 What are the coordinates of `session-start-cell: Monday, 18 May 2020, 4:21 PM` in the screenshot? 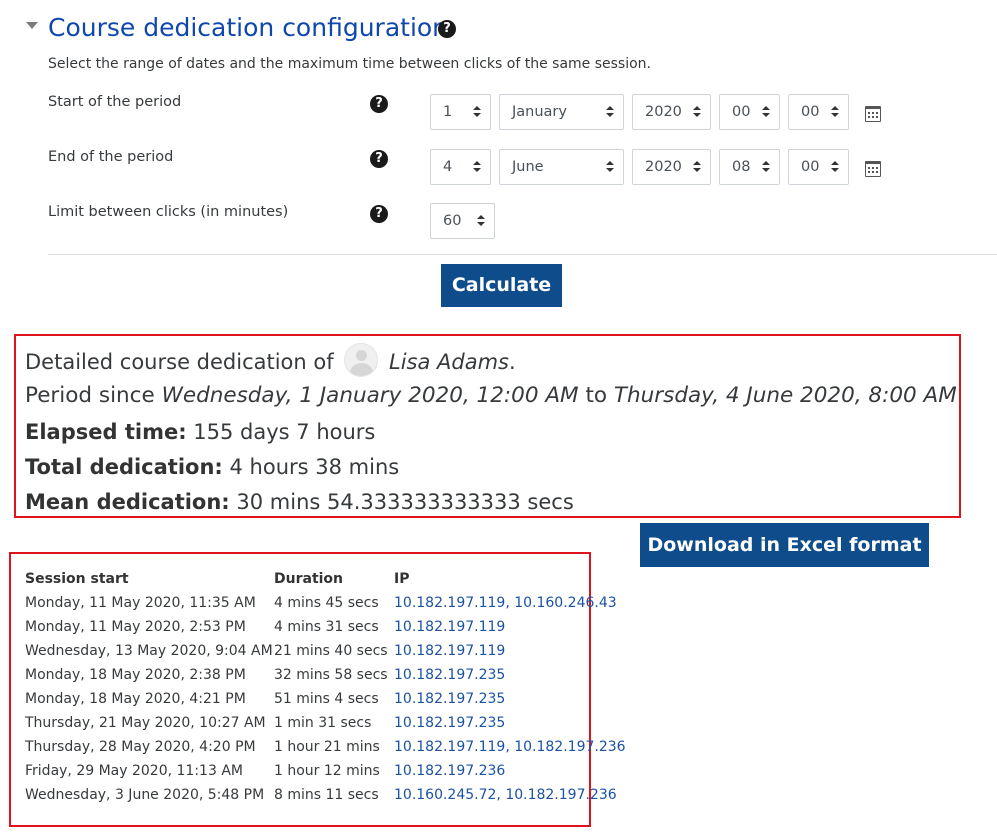 It's located at (135, 699).